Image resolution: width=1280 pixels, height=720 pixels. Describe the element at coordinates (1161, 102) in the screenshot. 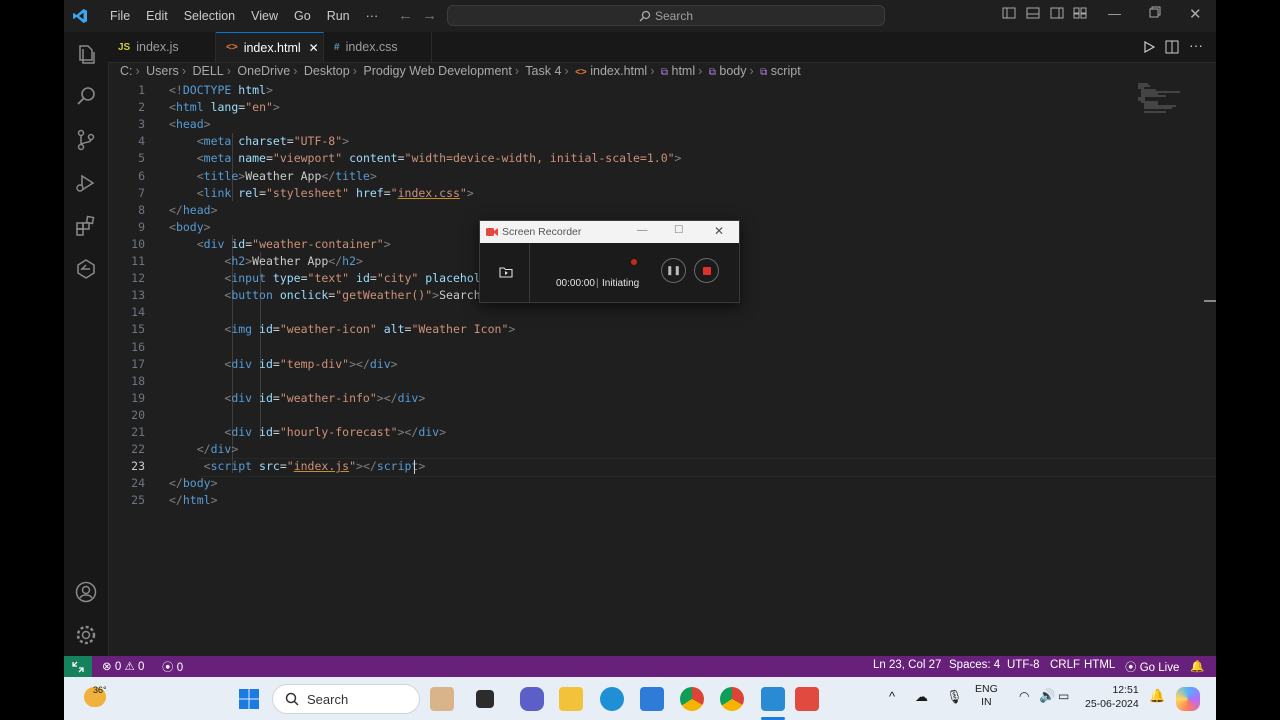

I see `minimap` at that location.